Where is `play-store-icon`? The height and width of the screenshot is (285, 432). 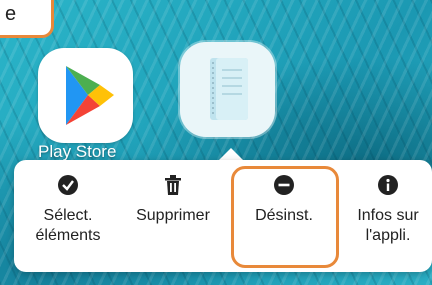 play-store-icon is located at coordinates (90, 95).